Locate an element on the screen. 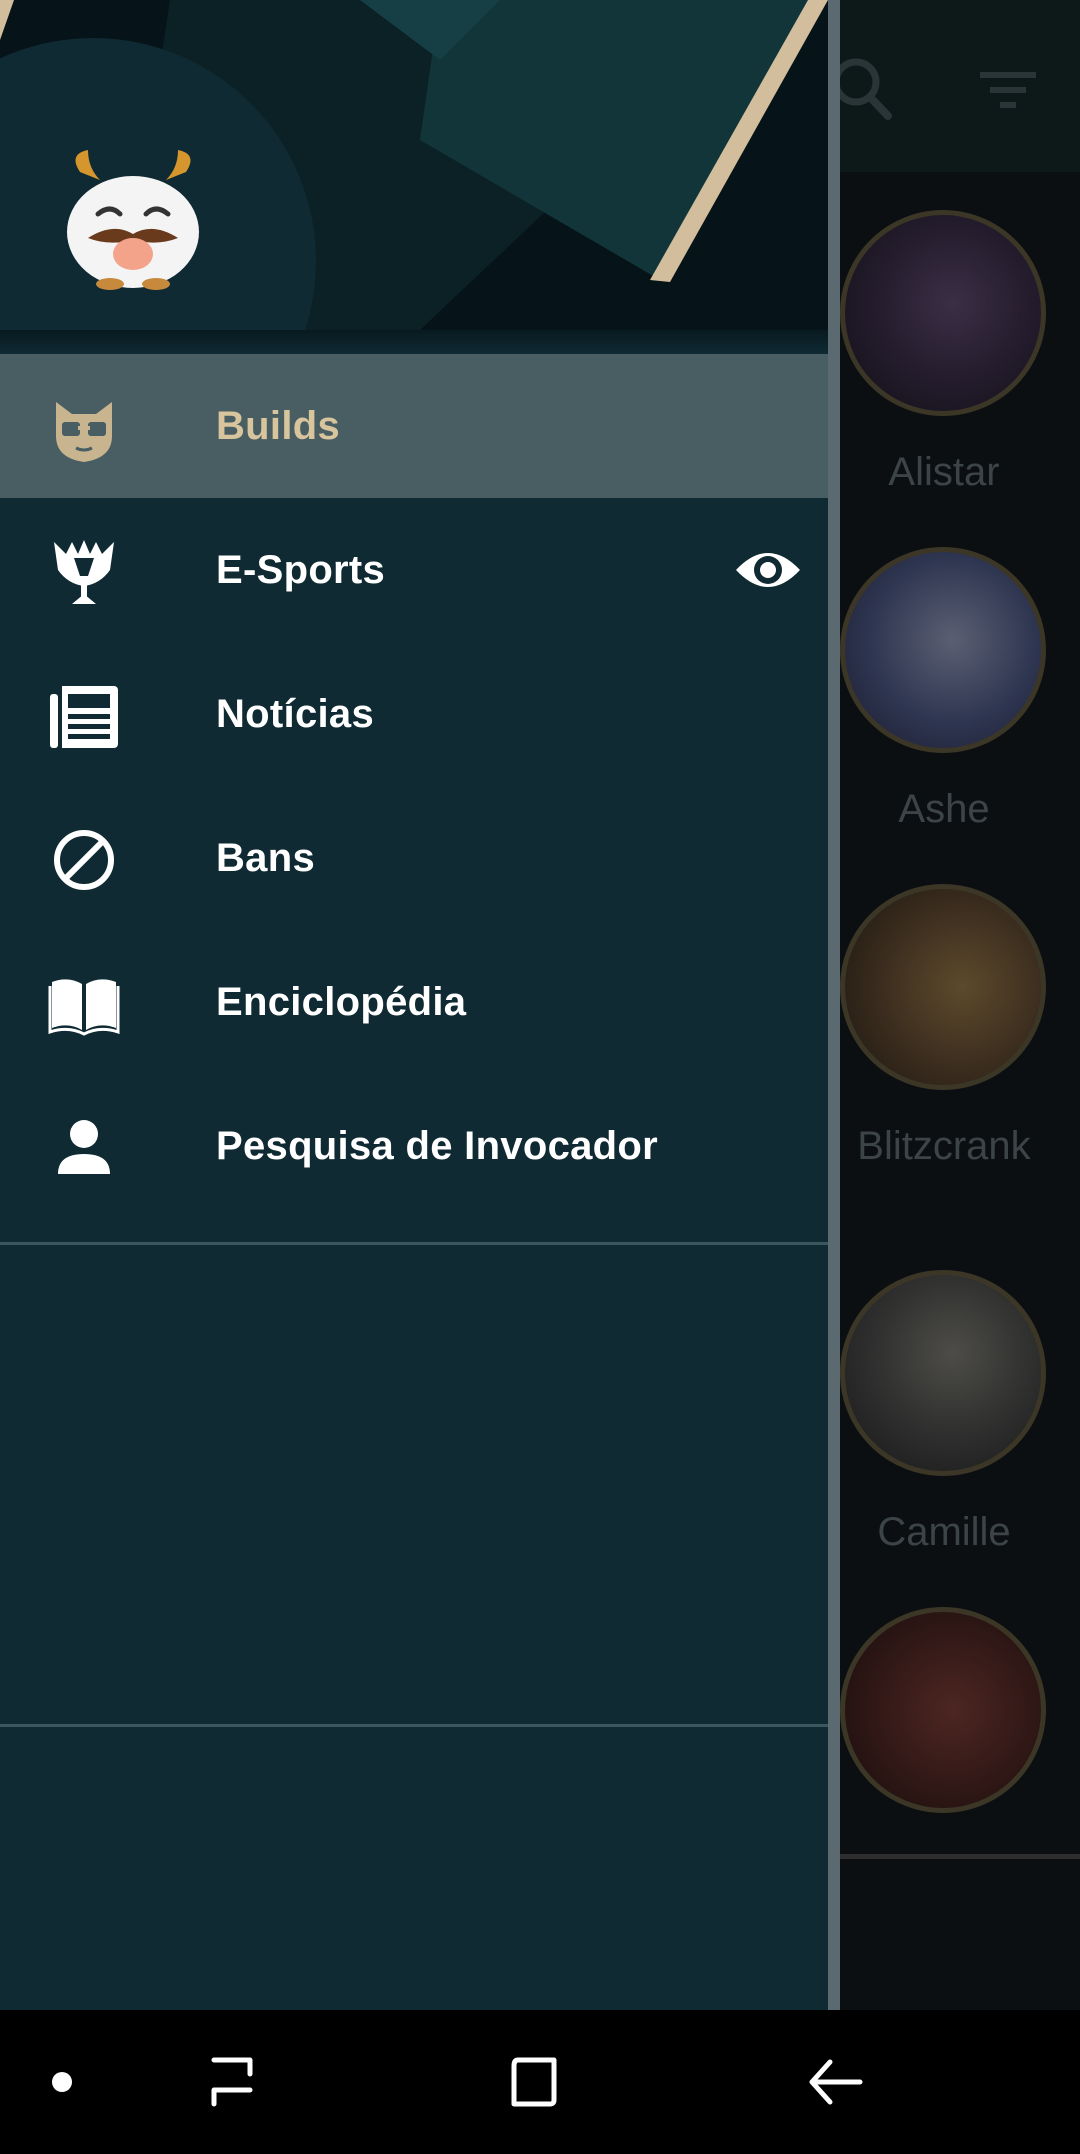 The height and width of the screenshot is (2154, 1080). list-divider is located at coordinates (958, 1856).